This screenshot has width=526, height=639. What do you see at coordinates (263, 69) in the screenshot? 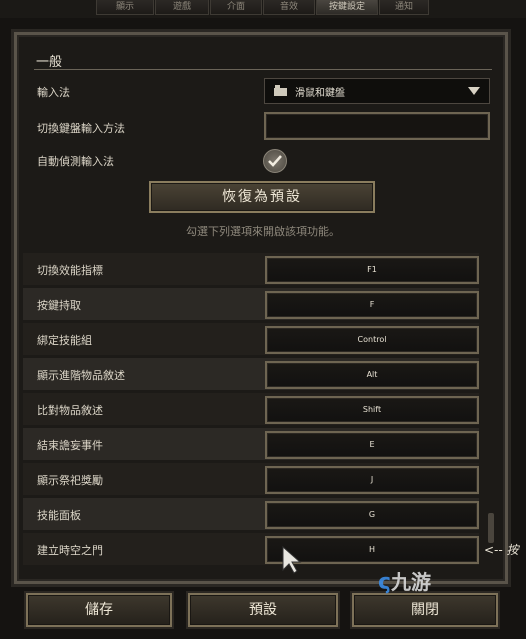
I see `section-divider` at bounding box center [263, 69].